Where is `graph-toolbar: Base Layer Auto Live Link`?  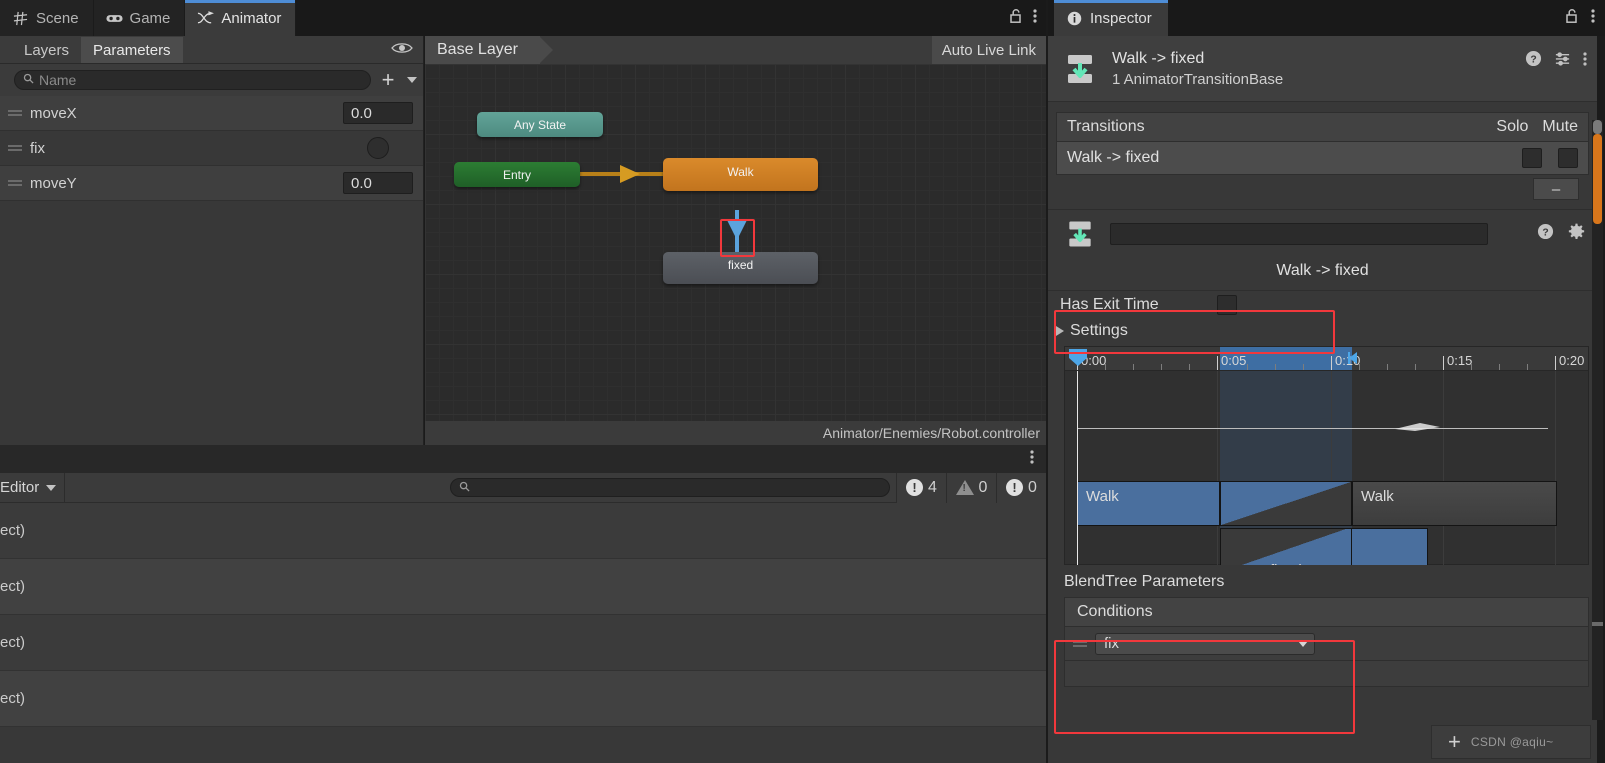 graph-toolbar: Base Layer Auto Live Link is located at coordinates (735, 50).